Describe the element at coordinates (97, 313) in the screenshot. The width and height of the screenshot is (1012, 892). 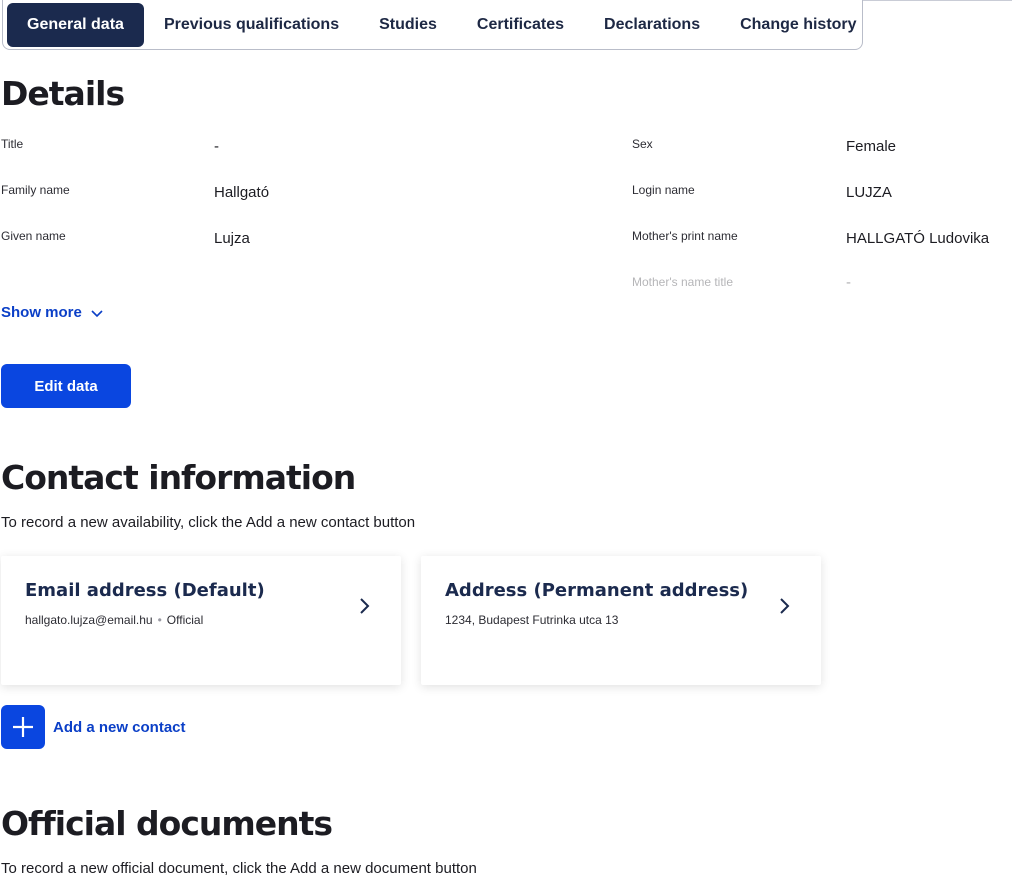
I see `chevron-down-icon` at that location.